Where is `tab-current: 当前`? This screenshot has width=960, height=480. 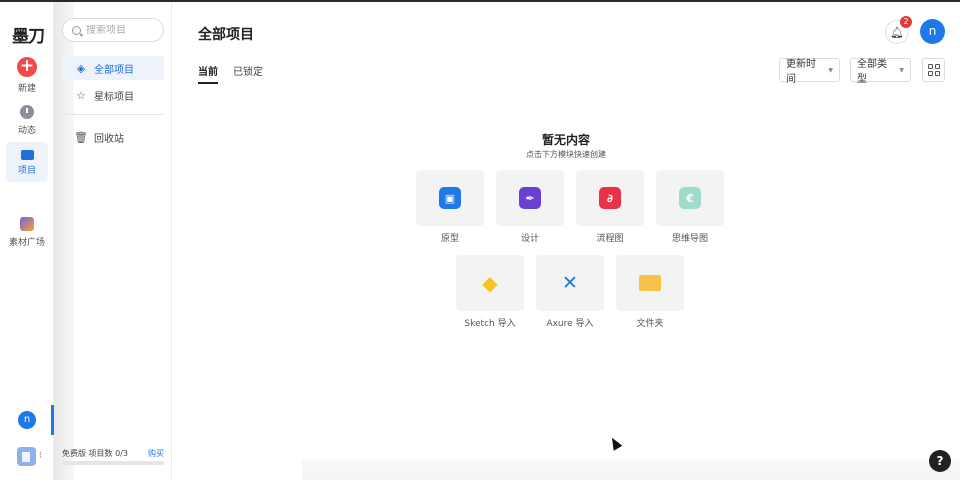
tab-current: 当前 is located at coordinates (208, 73).